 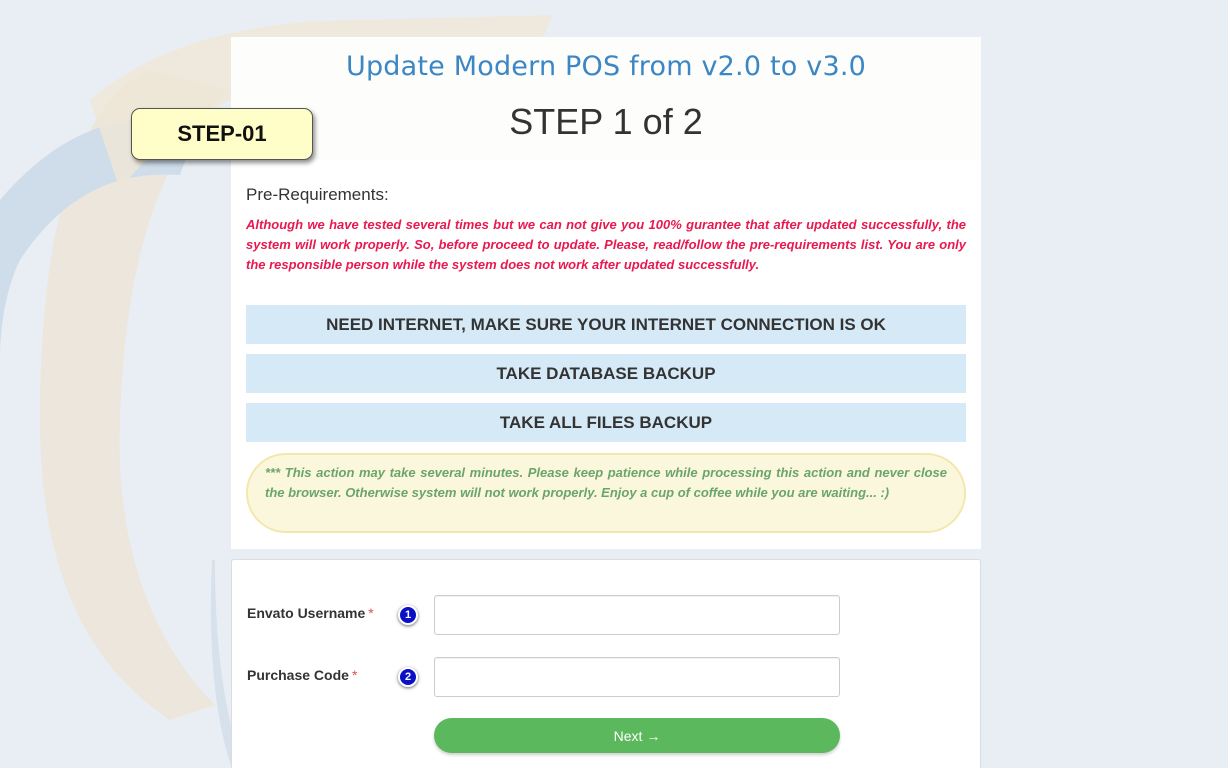 What do you see at coordinates (606, 66) in the screenshot?
I see `page-title: Update Modern POS from v2.0 to v3.0` at bounding box center [606, 66].